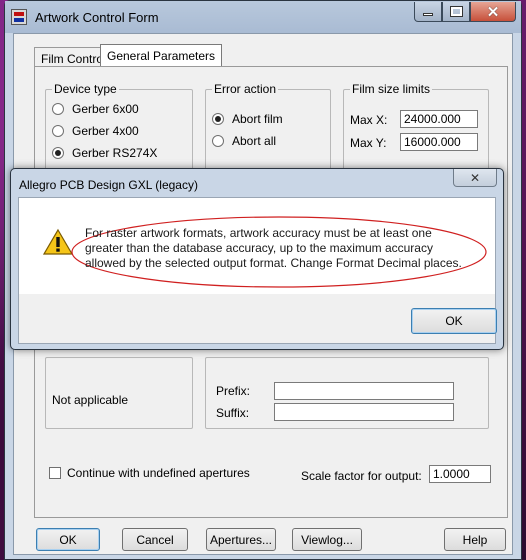 This screenshot has height=560, width=526. What do you see at coordinates (85, 89) in the screenshot?
I see `device-type-title: Device type` at bounding box center [85, 89].